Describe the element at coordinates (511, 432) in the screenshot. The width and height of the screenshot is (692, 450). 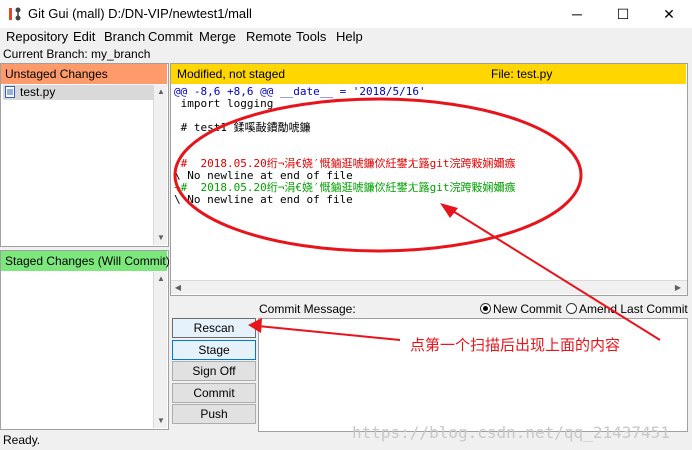
I see `watermark: https://blog.csdn.net/qq_21437451` at that location.